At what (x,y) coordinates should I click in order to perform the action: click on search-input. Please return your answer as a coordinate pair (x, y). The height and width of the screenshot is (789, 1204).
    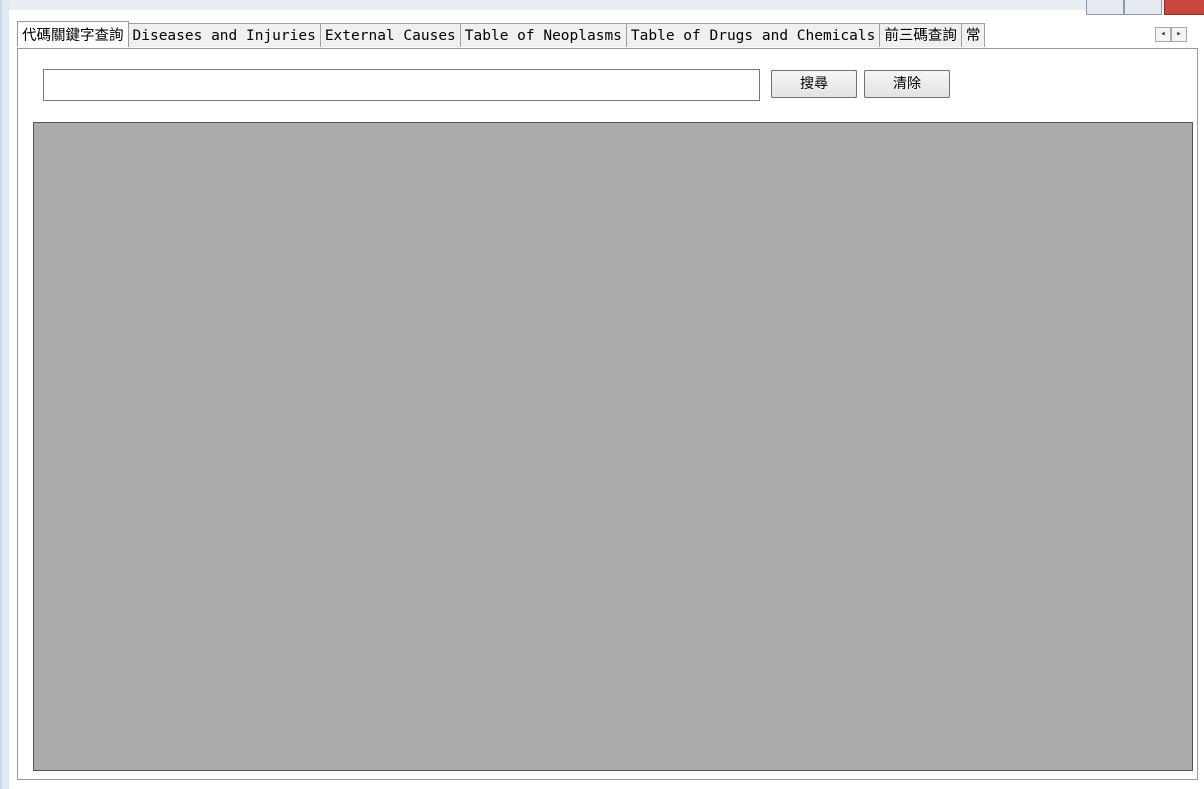
    Looking at the image, I should click on (401, 85).